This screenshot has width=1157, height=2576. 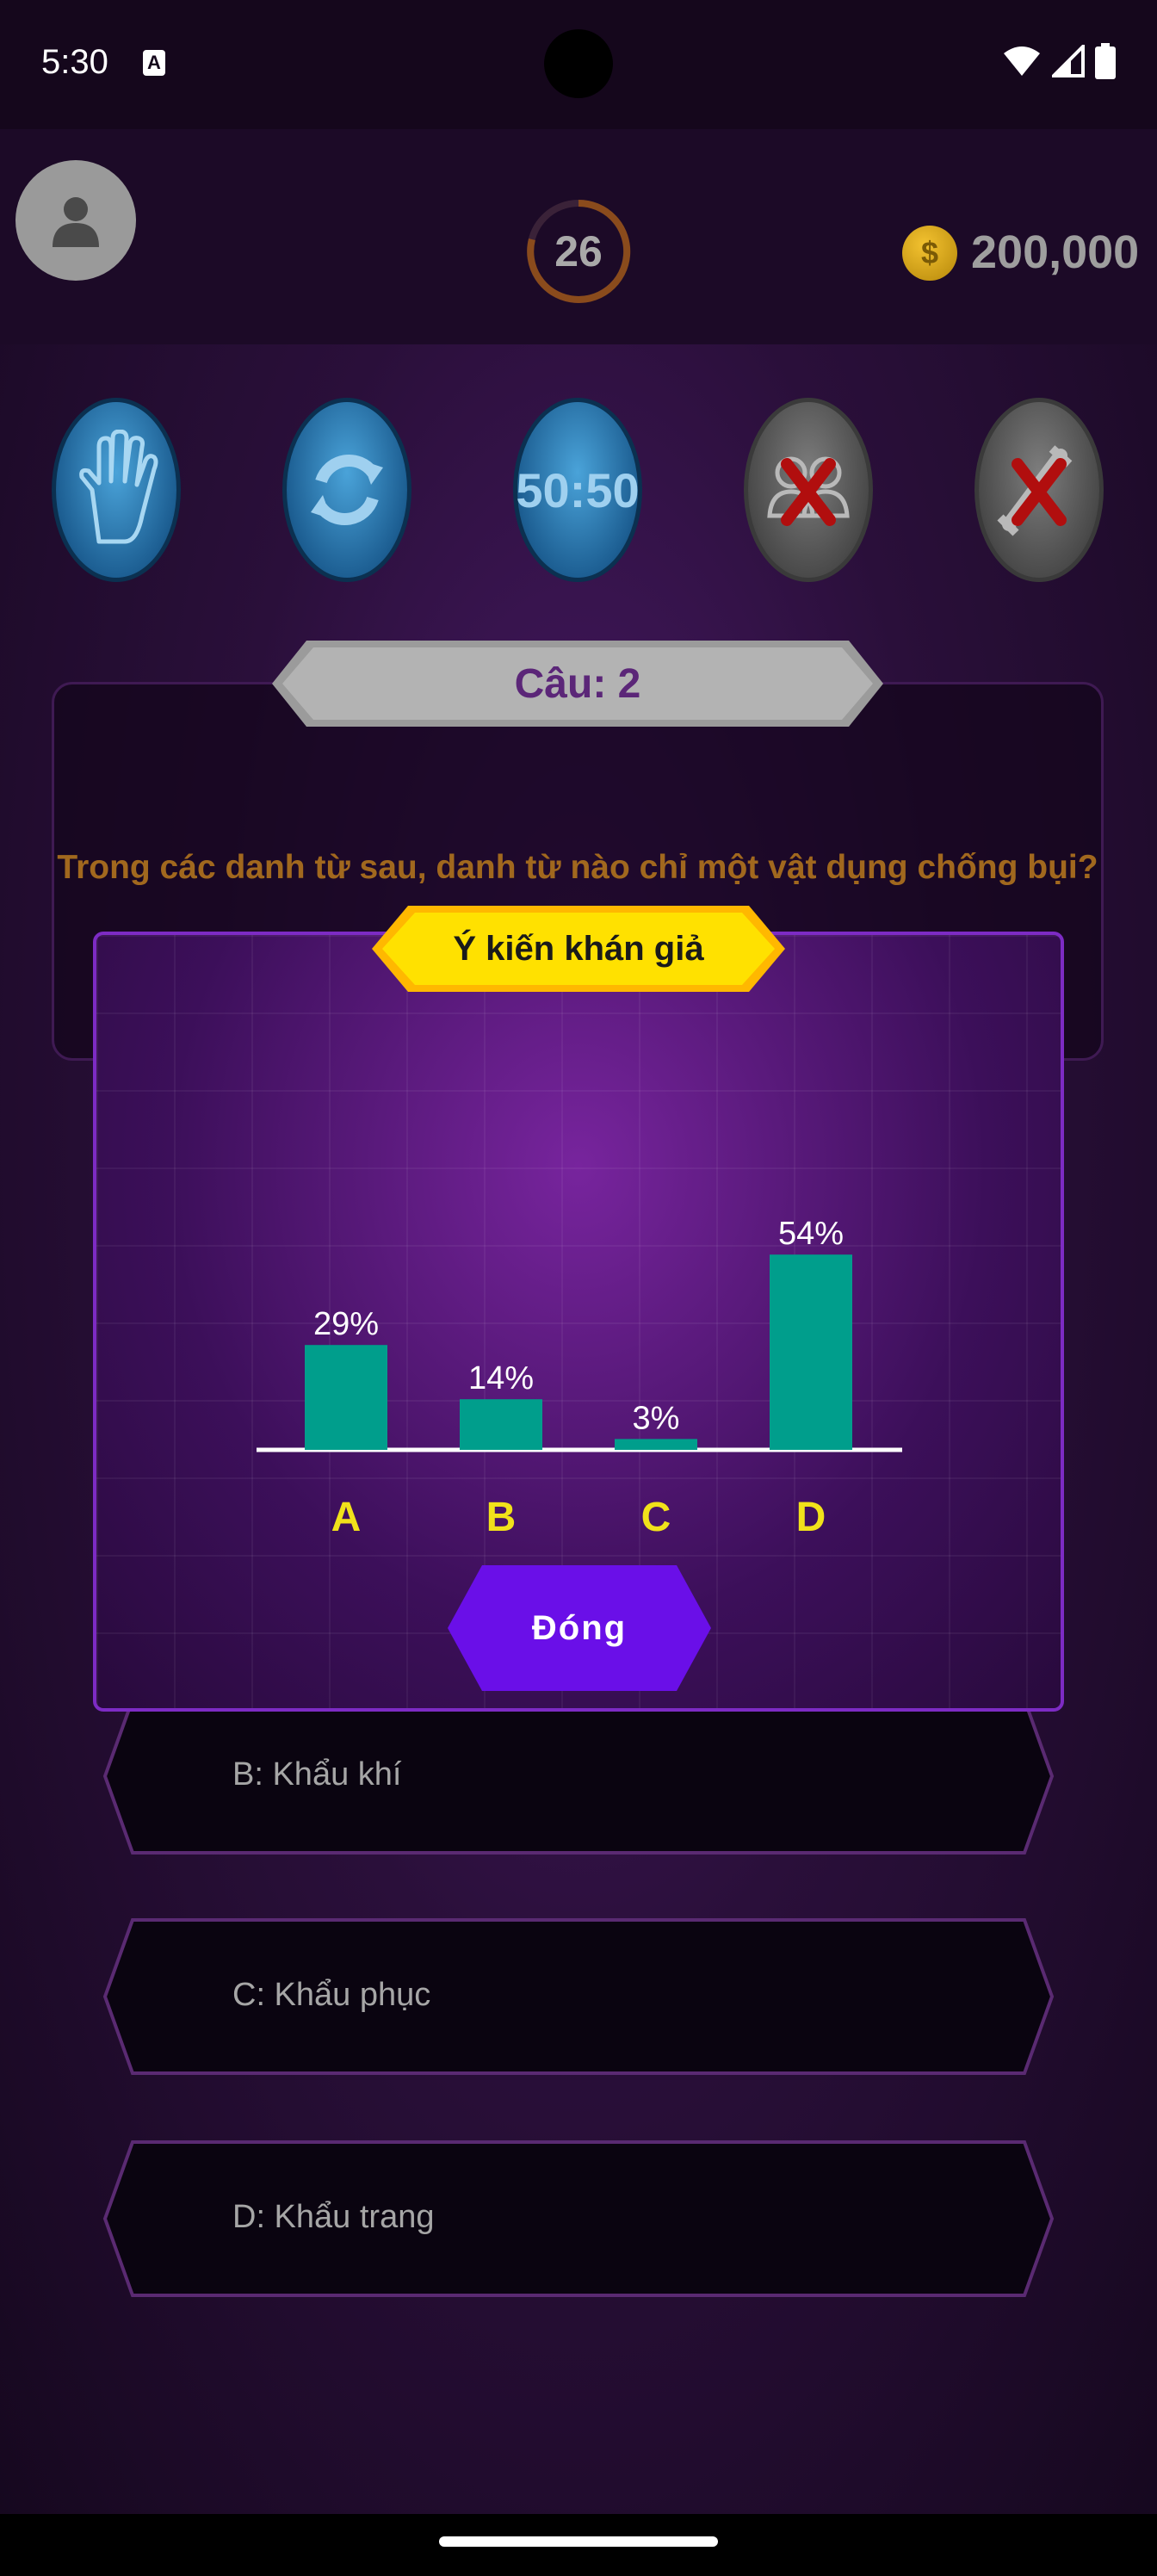 I want to click on answer-c-label: C: Khẩu phục, so click(x=332, y=1995).